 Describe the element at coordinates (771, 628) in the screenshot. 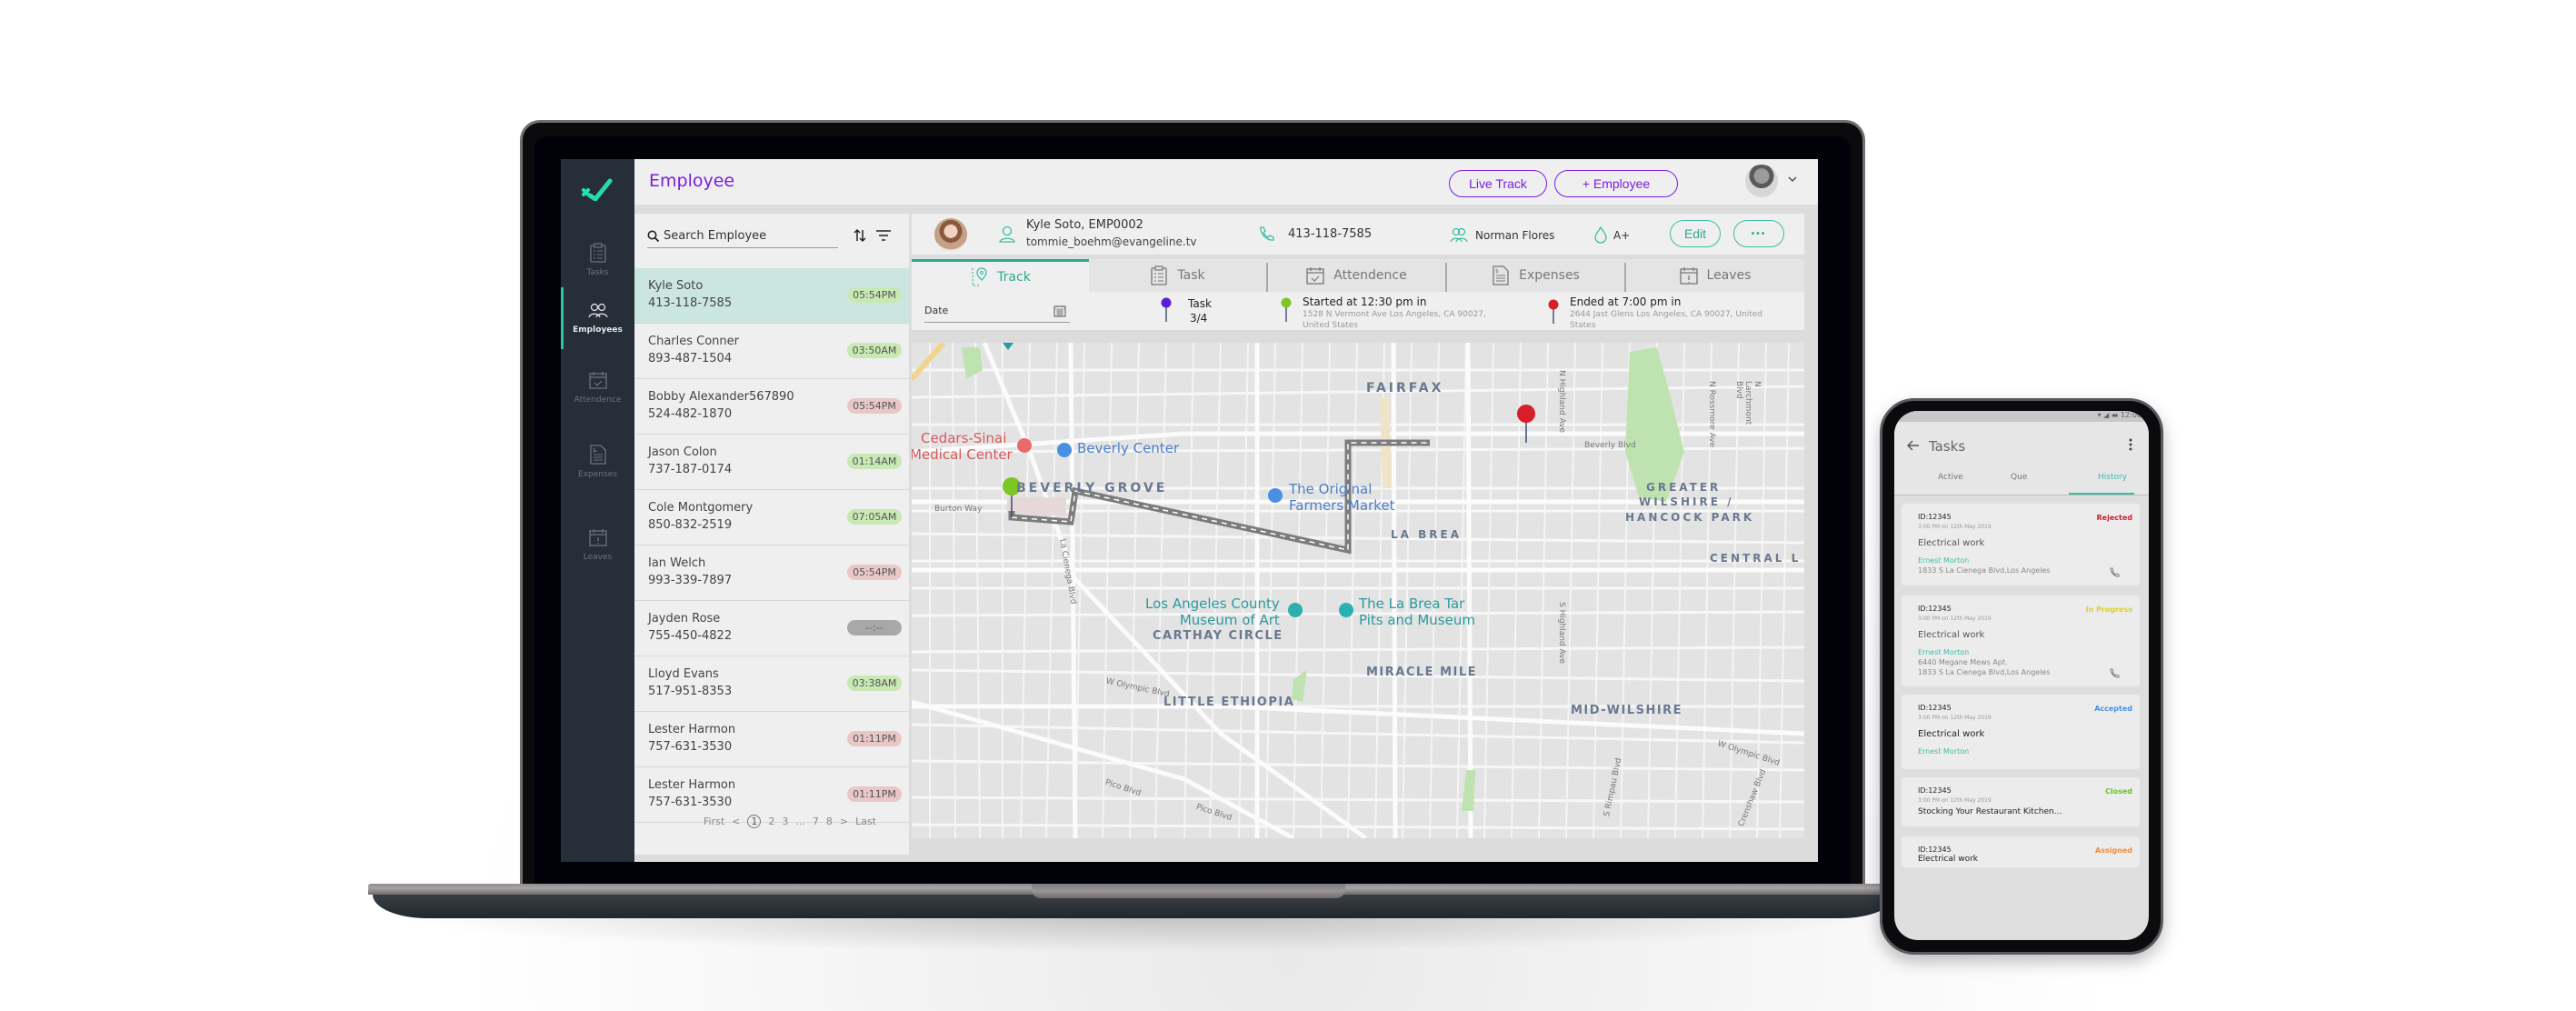

I see `employee-row: Jayden Rose 755-450-4822 --:--` at that location.